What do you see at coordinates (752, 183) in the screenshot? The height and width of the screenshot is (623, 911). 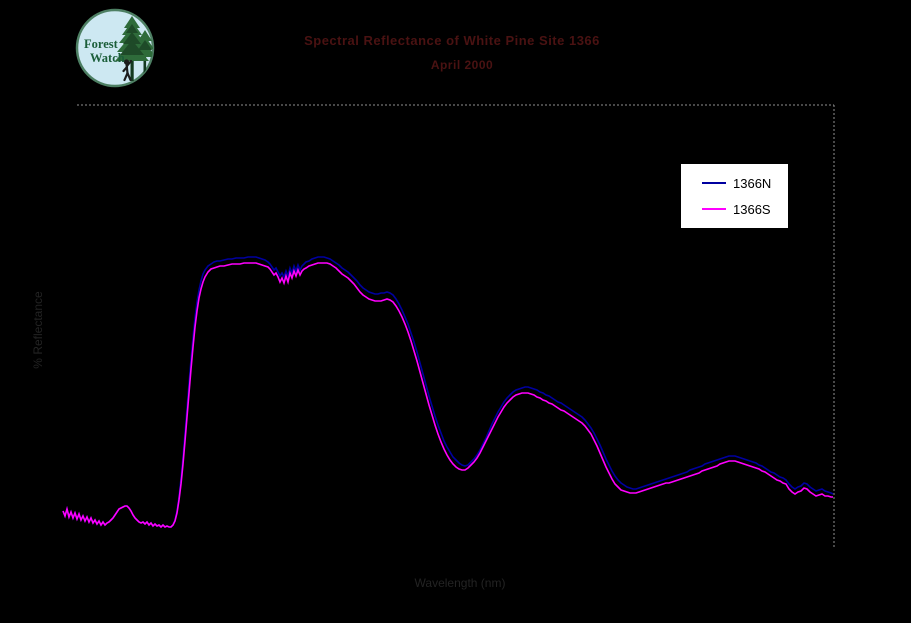 I see `legend-label-1366n: 1366N` at bounding box center [752, 183].